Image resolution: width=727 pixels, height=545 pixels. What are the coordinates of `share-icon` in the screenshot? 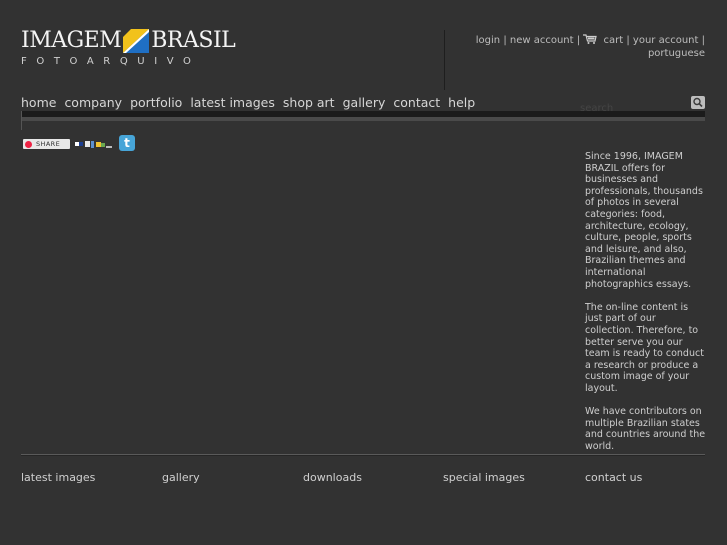 It's located at (28, 144).